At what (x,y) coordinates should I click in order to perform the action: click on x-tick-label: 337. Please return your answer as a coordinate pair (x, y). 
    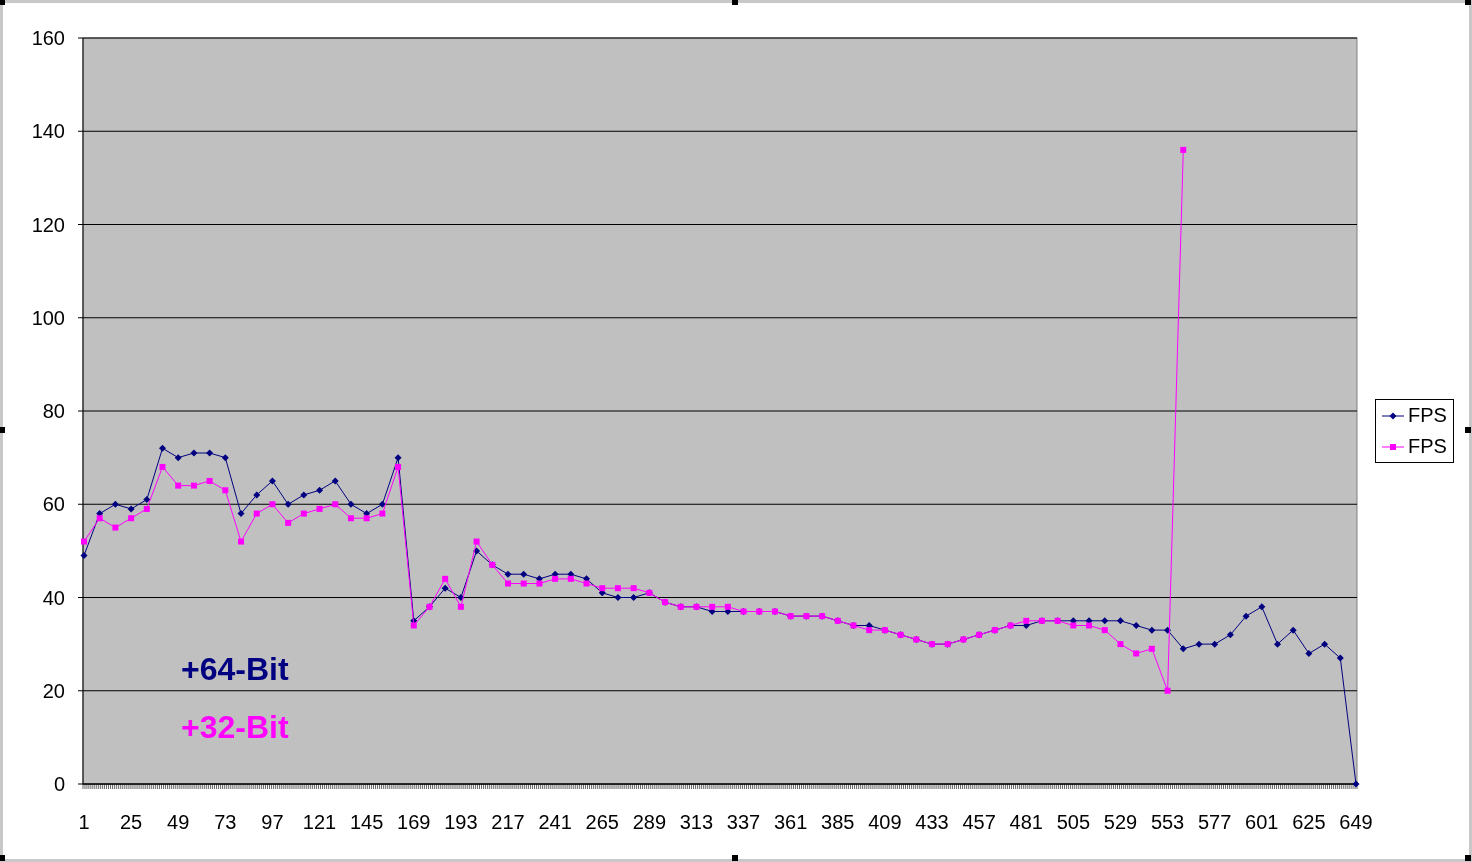
    Looking at the image, I should click on (743, 822).